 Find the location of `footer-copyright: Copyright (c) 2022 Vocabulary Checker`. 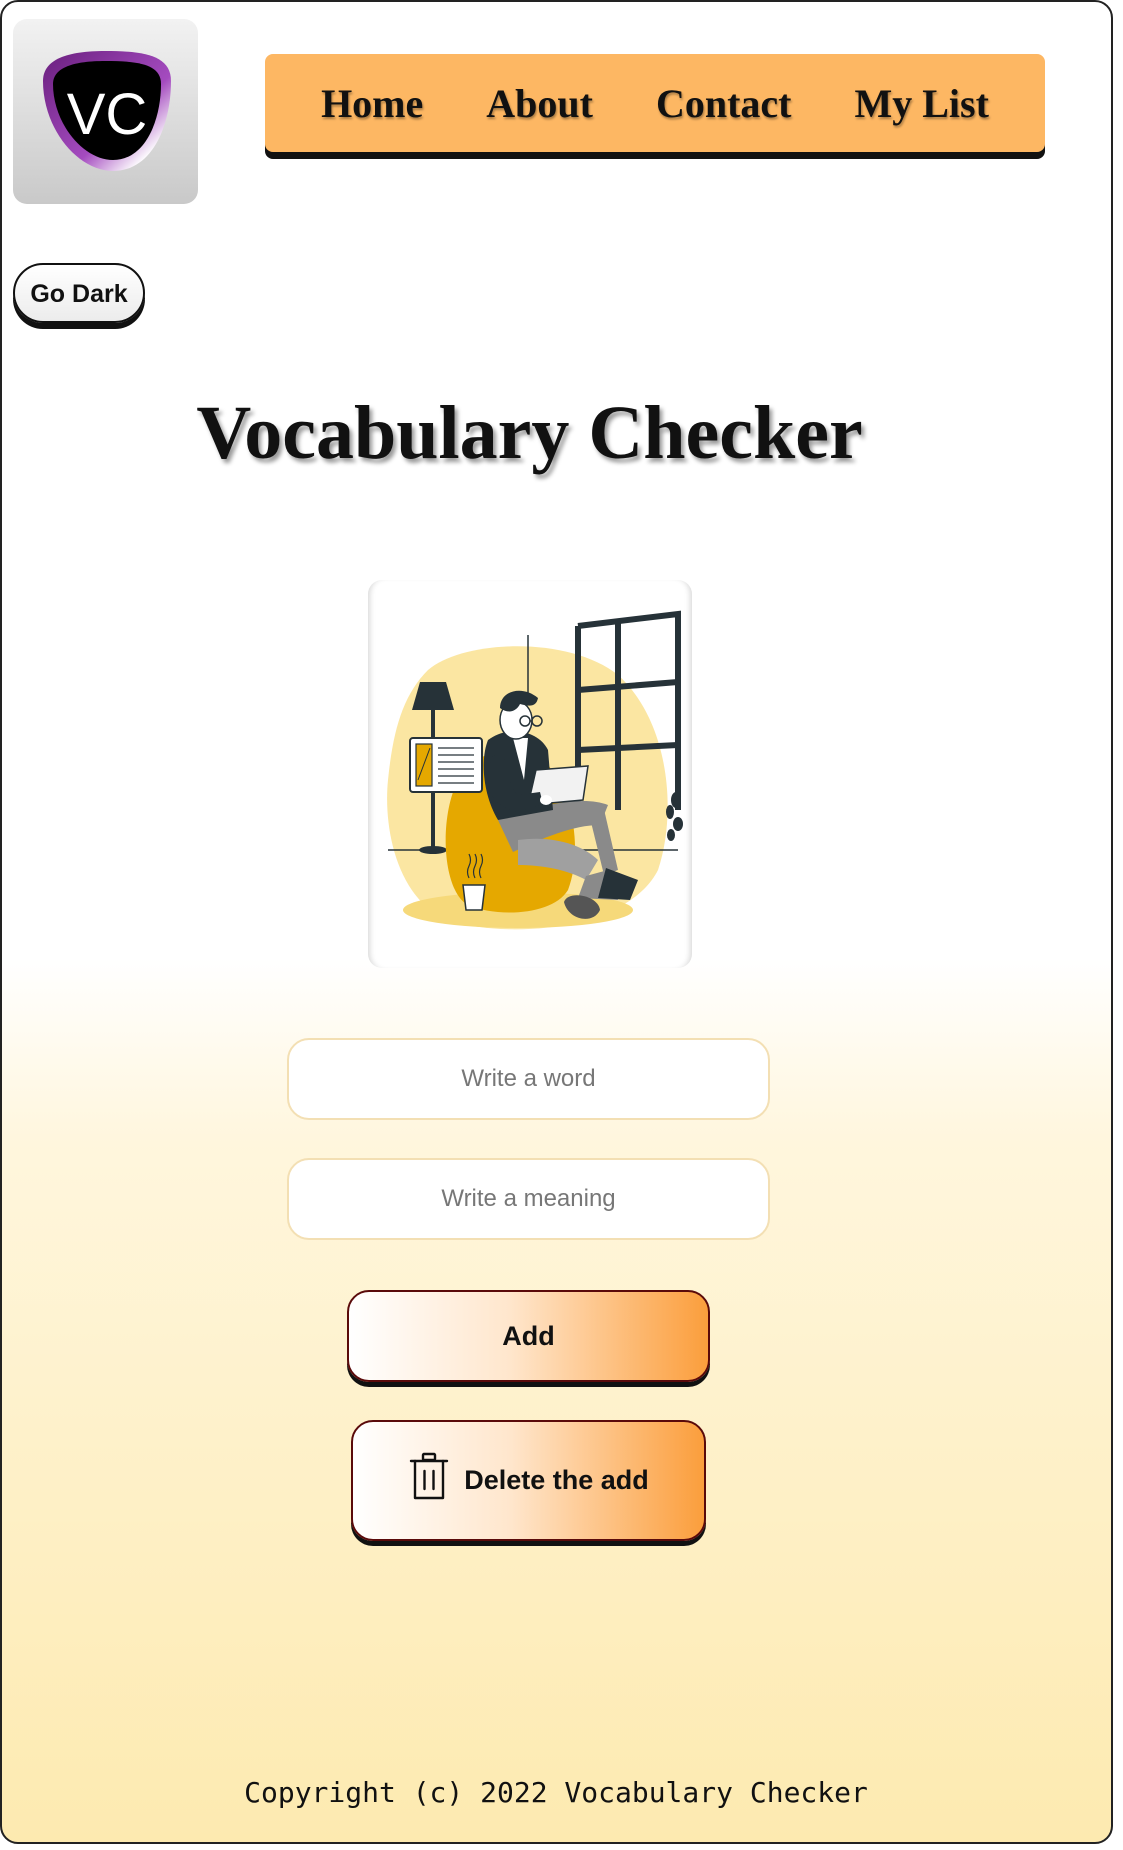

footer-copyright: Copyright (c) 2022 Vocabulary Checker is located at coordinates (556, 1792).